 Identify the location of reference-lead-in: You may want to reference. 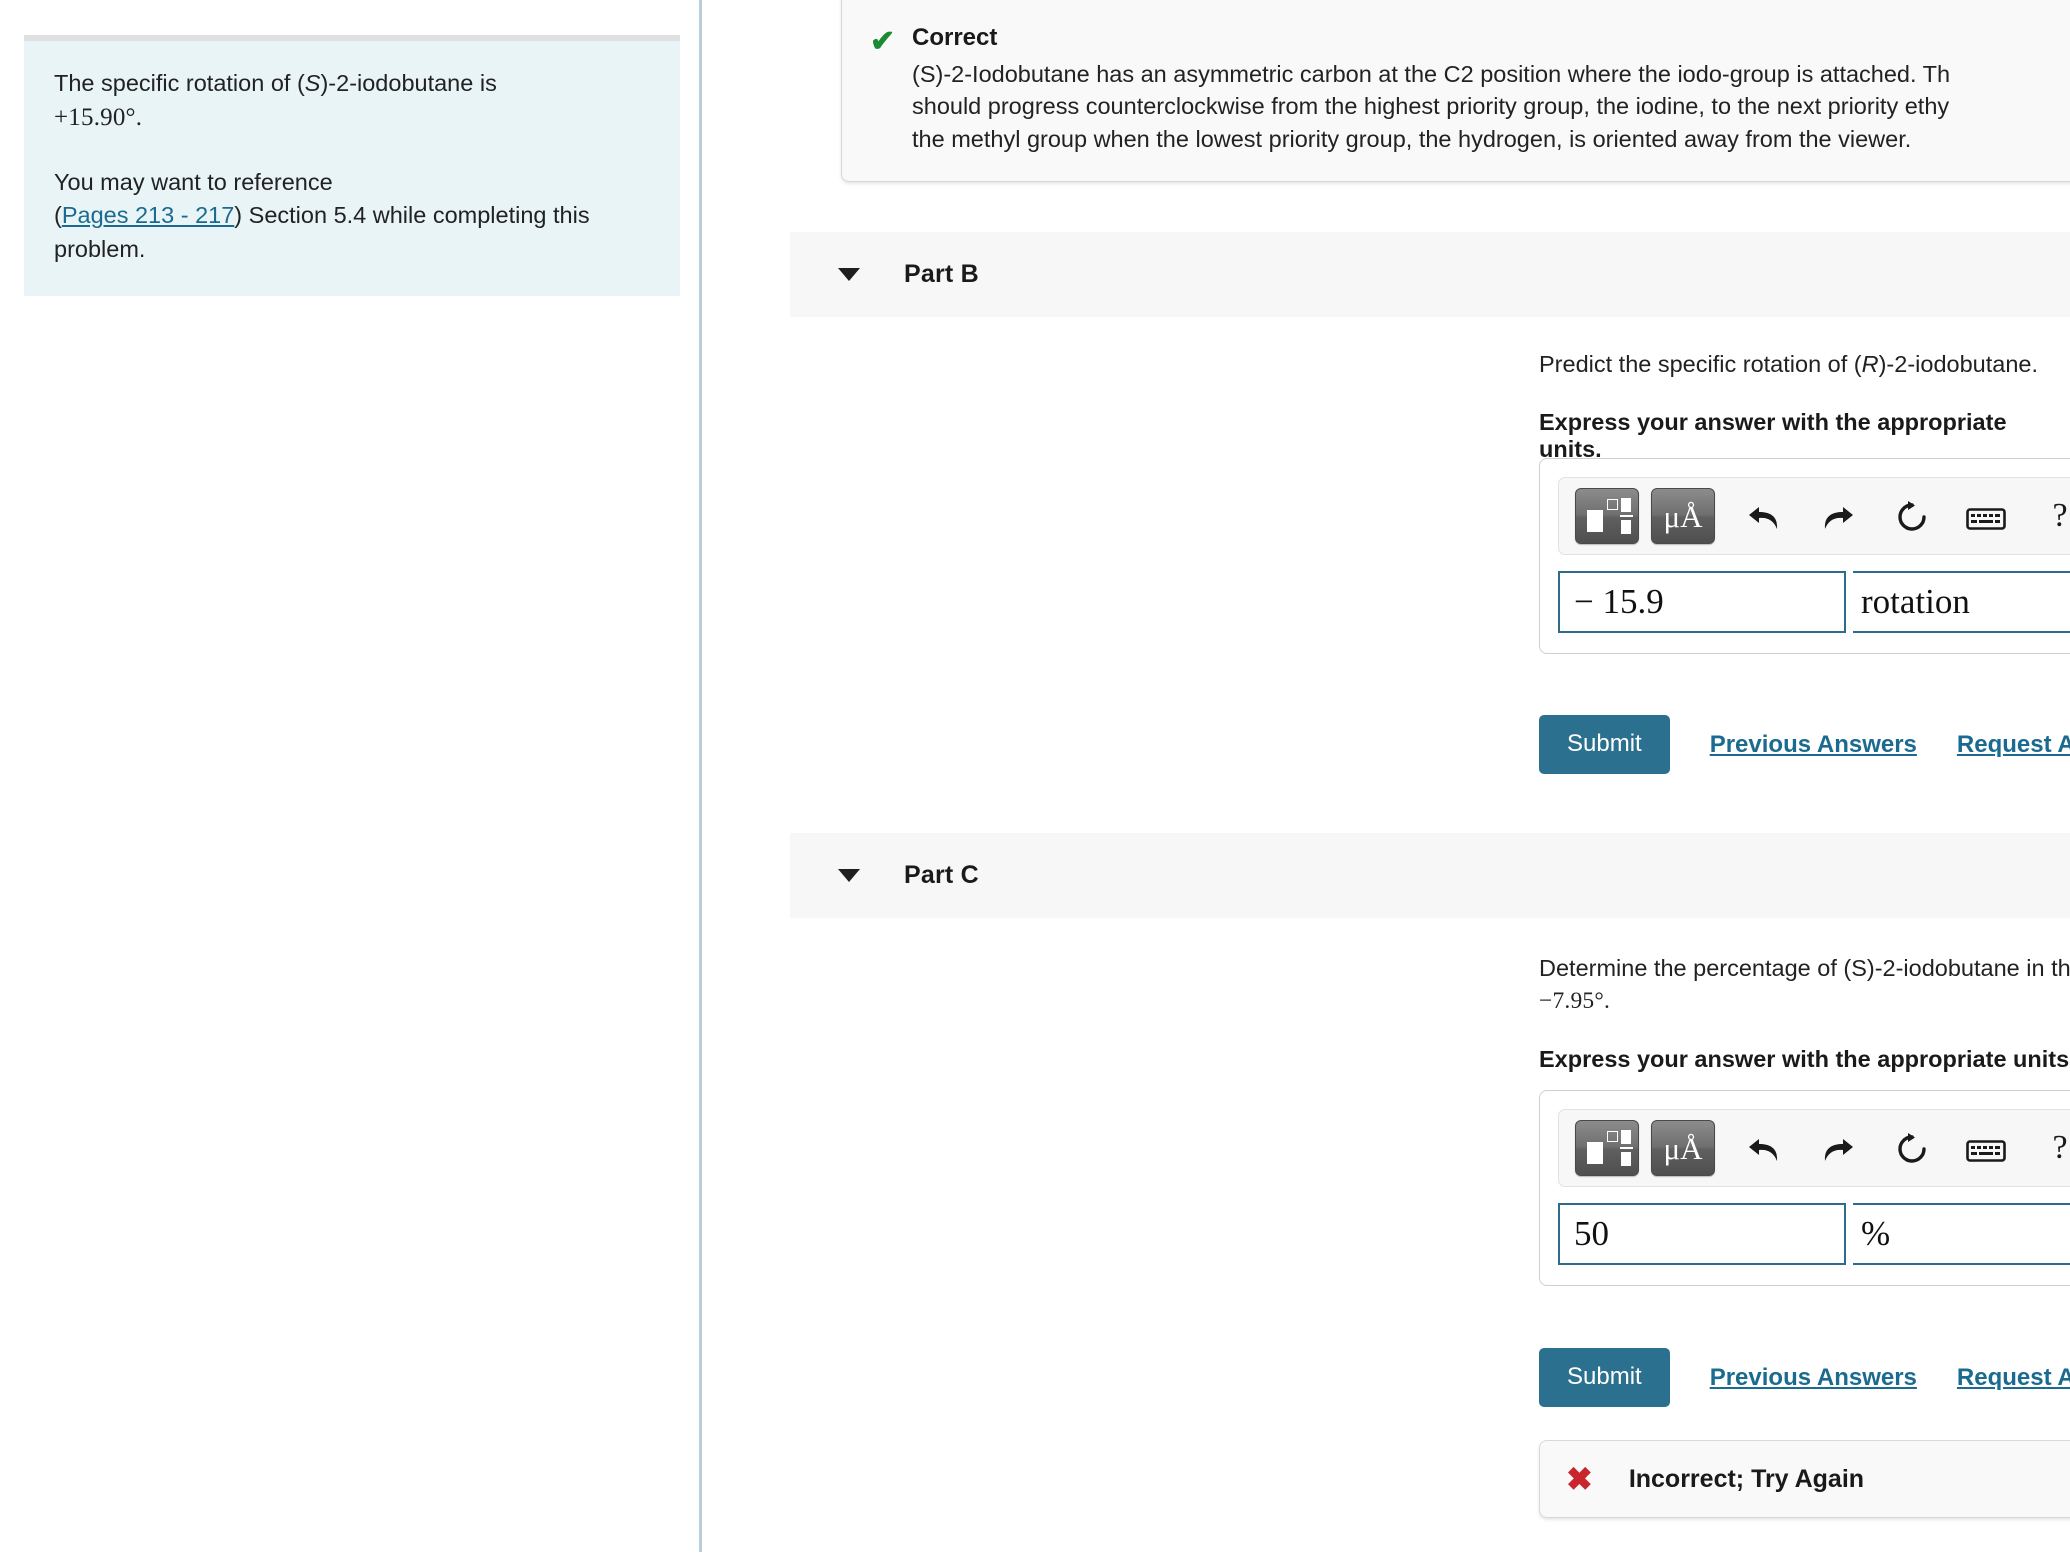
(193, 181).